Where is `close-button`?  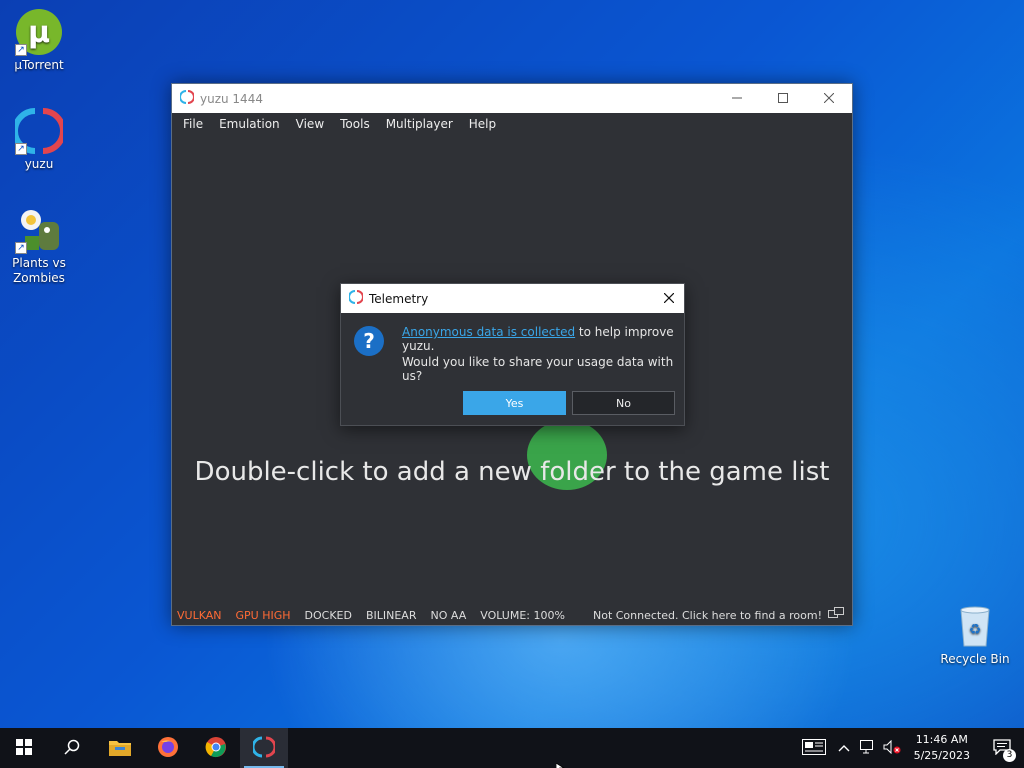 close-button is located at coordinates (829, 98).